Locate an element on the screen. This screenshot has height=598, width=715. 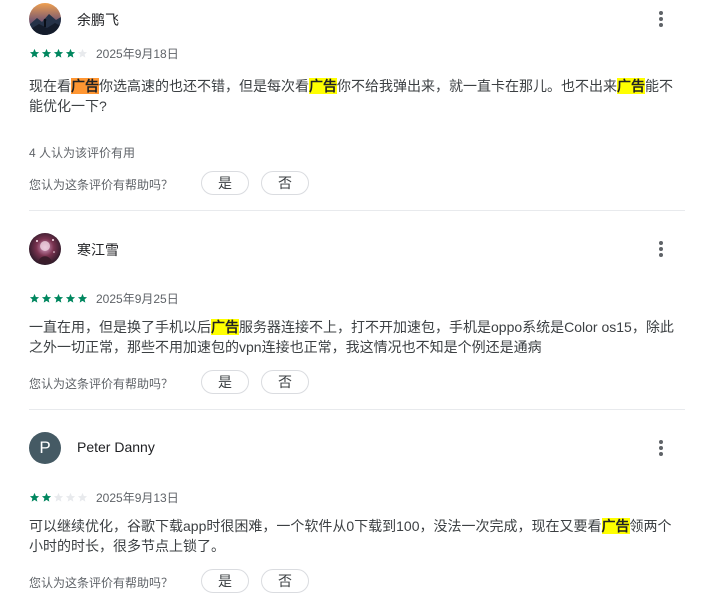
review-date: 2025年9月13日 is located at coordinates (137, 498).